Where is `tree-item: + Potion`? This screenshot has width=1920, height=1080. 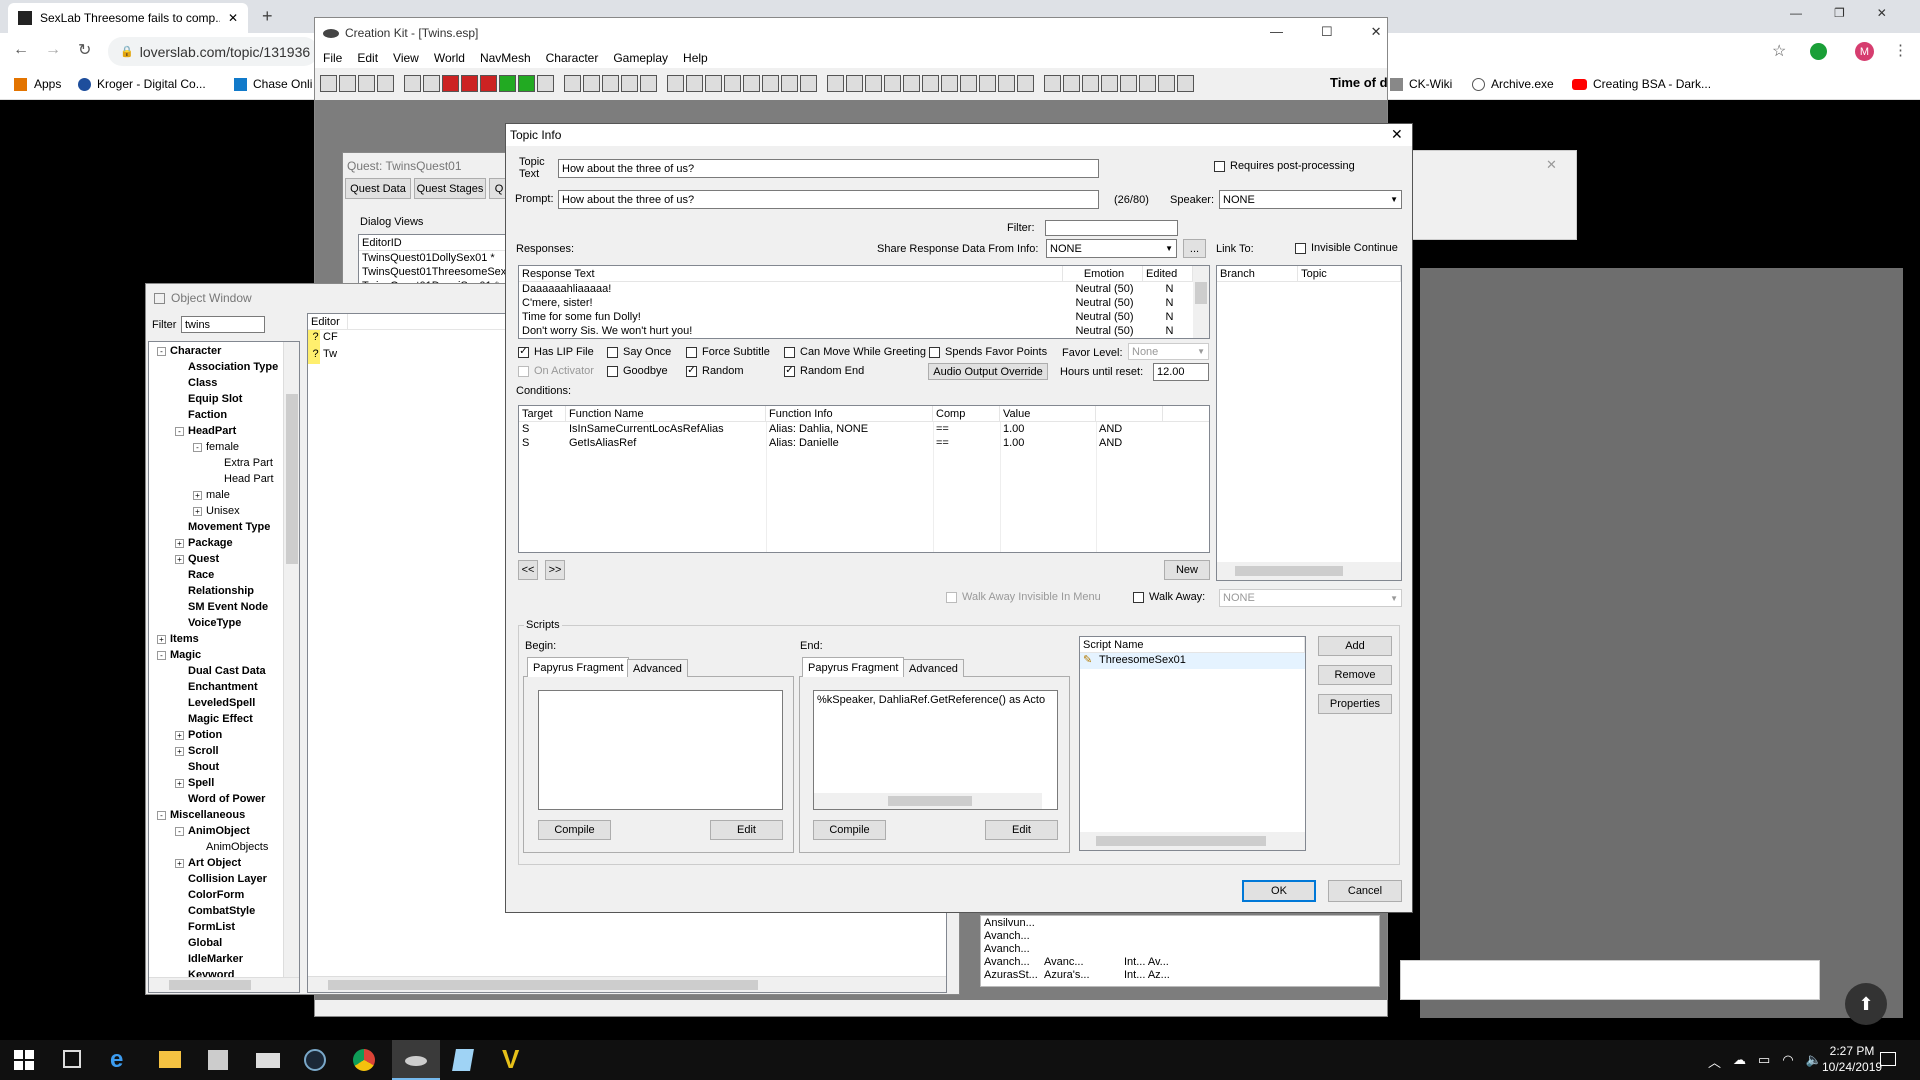
tree-item: + Potion is located at coordinates (198, 735).